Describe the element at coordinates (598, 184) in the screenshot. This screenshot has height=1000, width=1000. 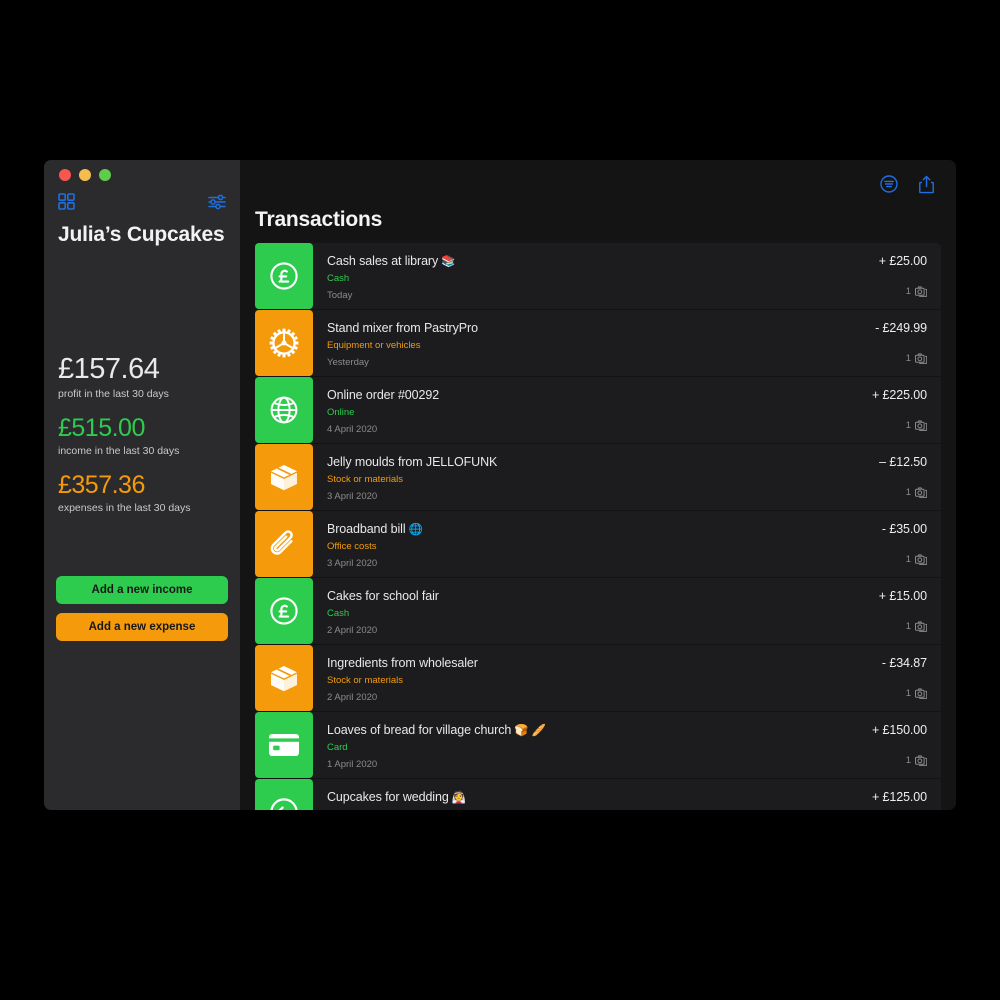
I see `main-toolbar` at that location.